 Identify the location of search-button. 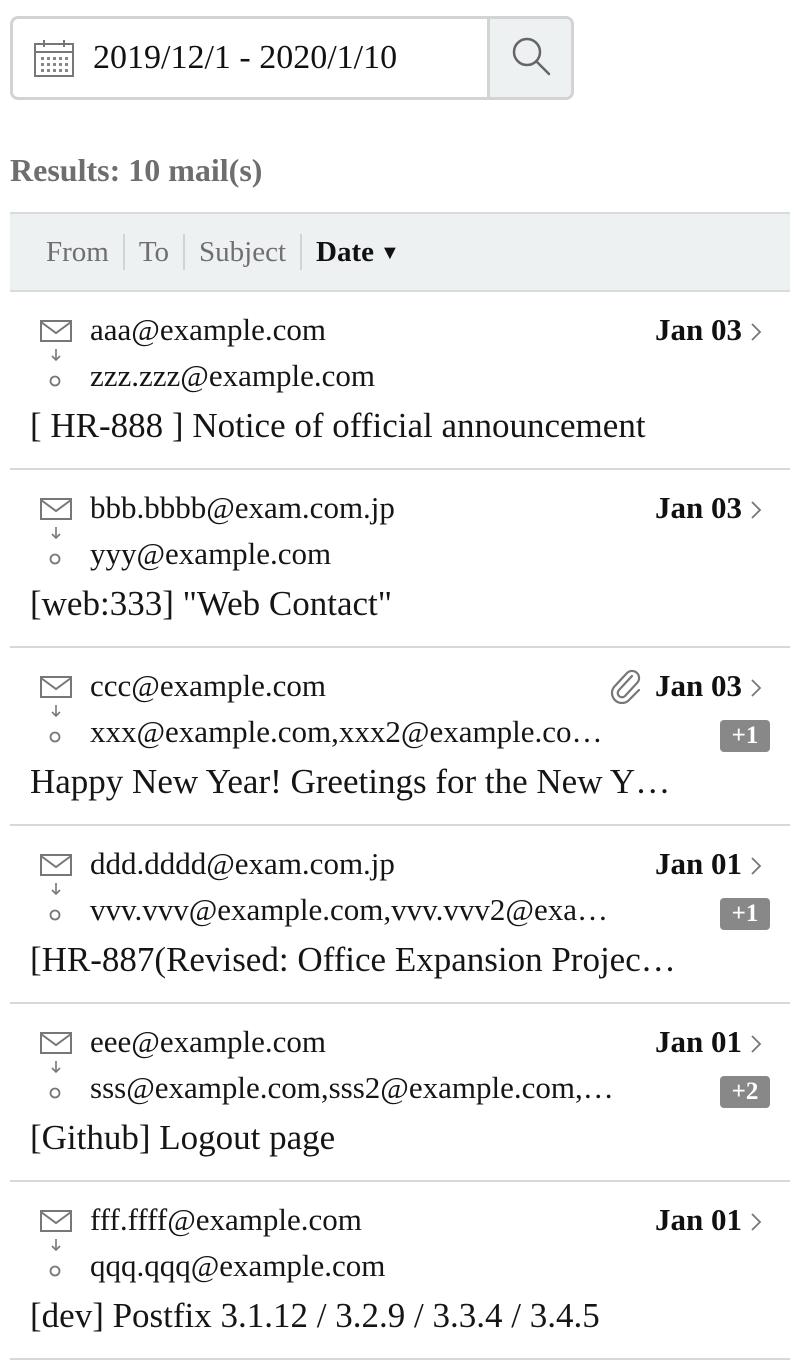
(529, 58).